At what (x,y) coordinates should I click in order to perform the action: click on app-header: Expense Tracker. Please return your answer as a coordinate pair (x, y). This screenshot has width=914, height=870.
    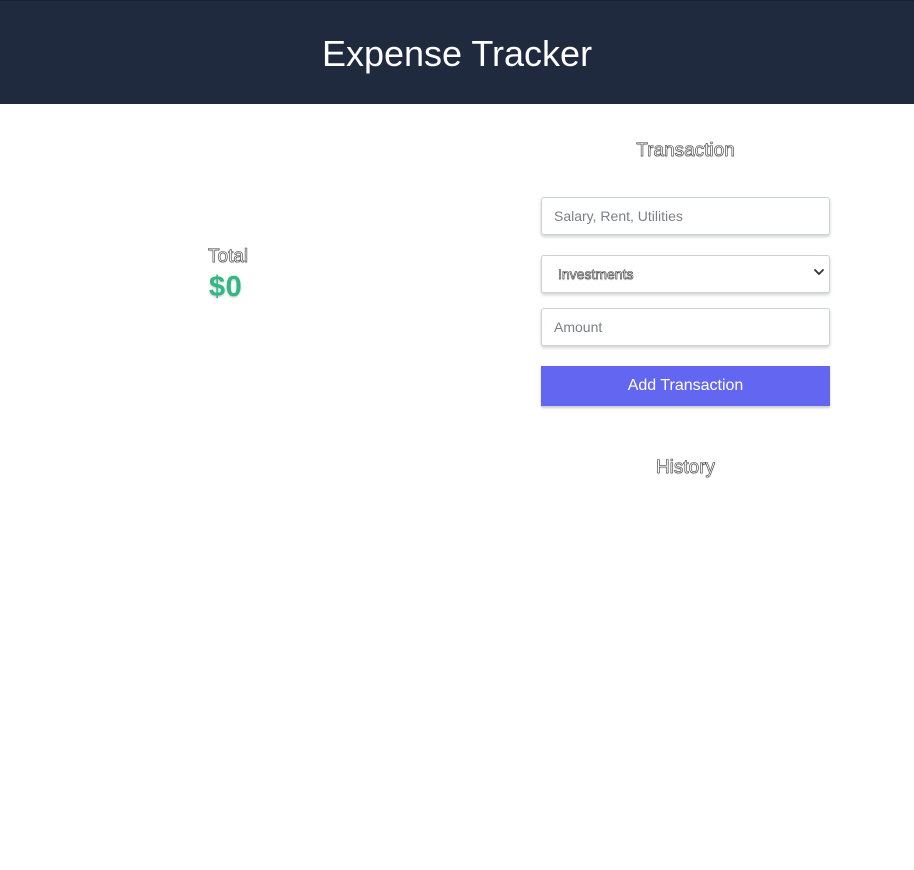
    Looking at the image, I should click on (457, 52).